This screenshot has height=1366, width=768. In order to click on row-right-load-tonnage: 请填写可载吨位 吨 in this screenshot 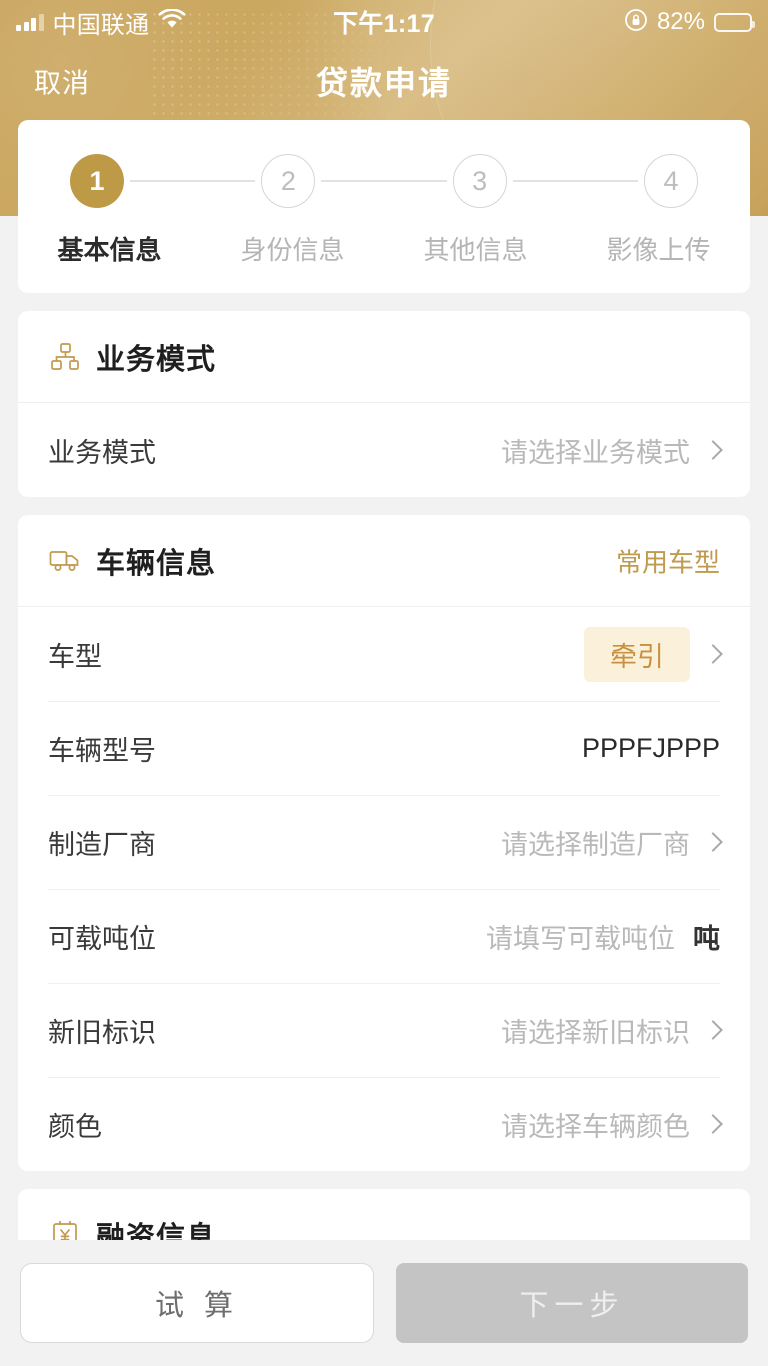, I will do `click(603, 936)`.